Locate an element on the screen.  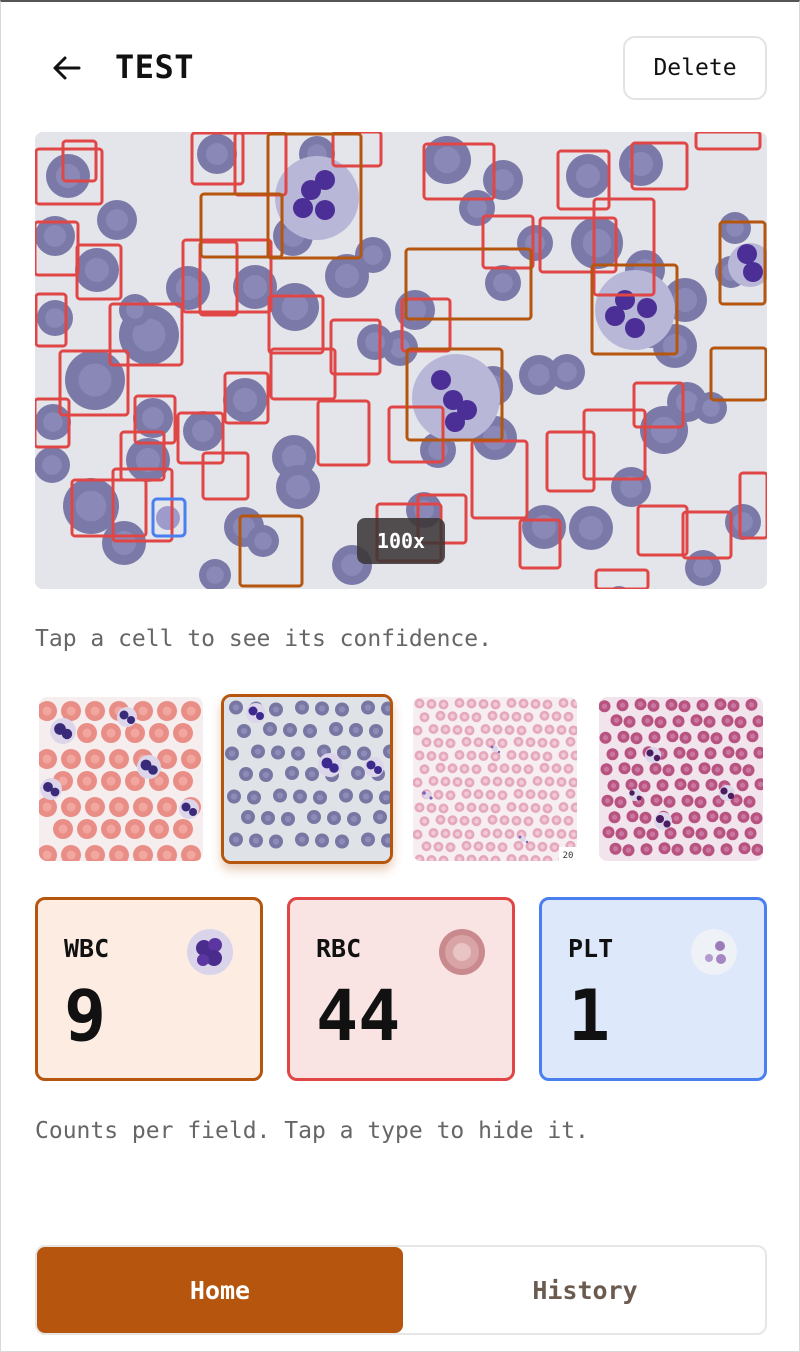
platelet-cell-icon is located at coordinates (714, 952).